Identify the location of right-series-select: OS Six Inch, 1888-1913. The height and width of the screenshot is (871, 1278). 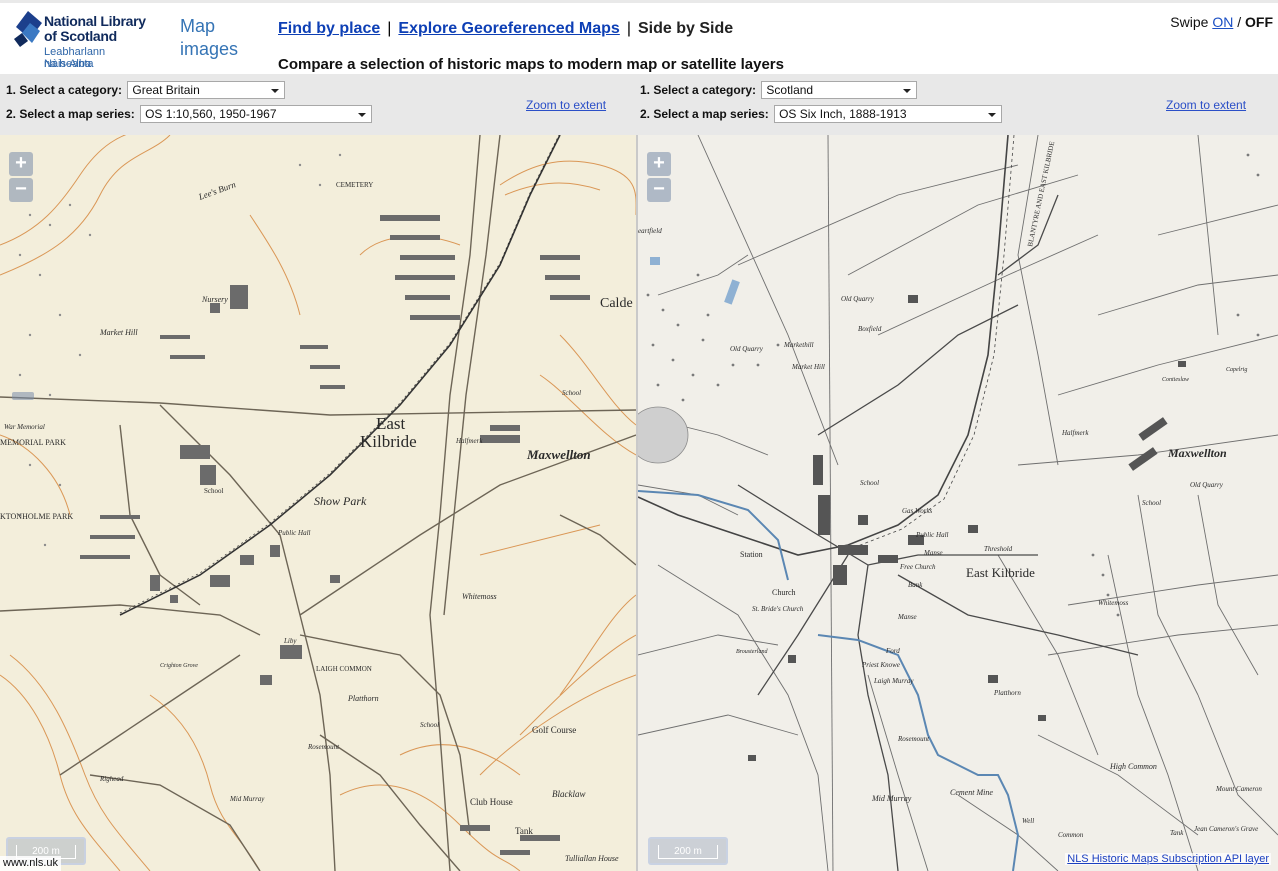
(888, 114).